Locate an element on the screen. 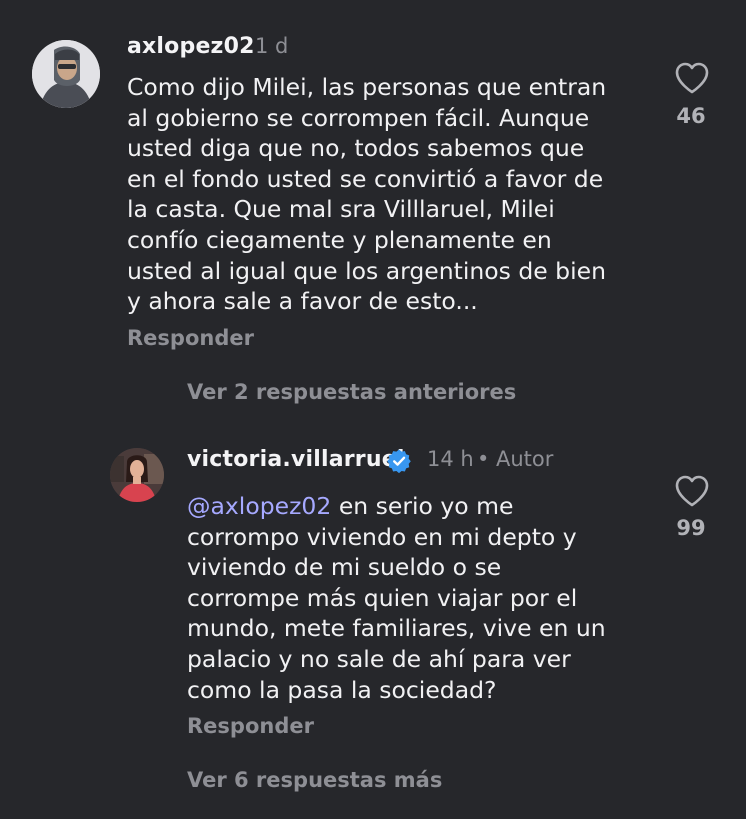 The image size is (746, 819). author-badge: Autor is located at coordinates (525, 459).